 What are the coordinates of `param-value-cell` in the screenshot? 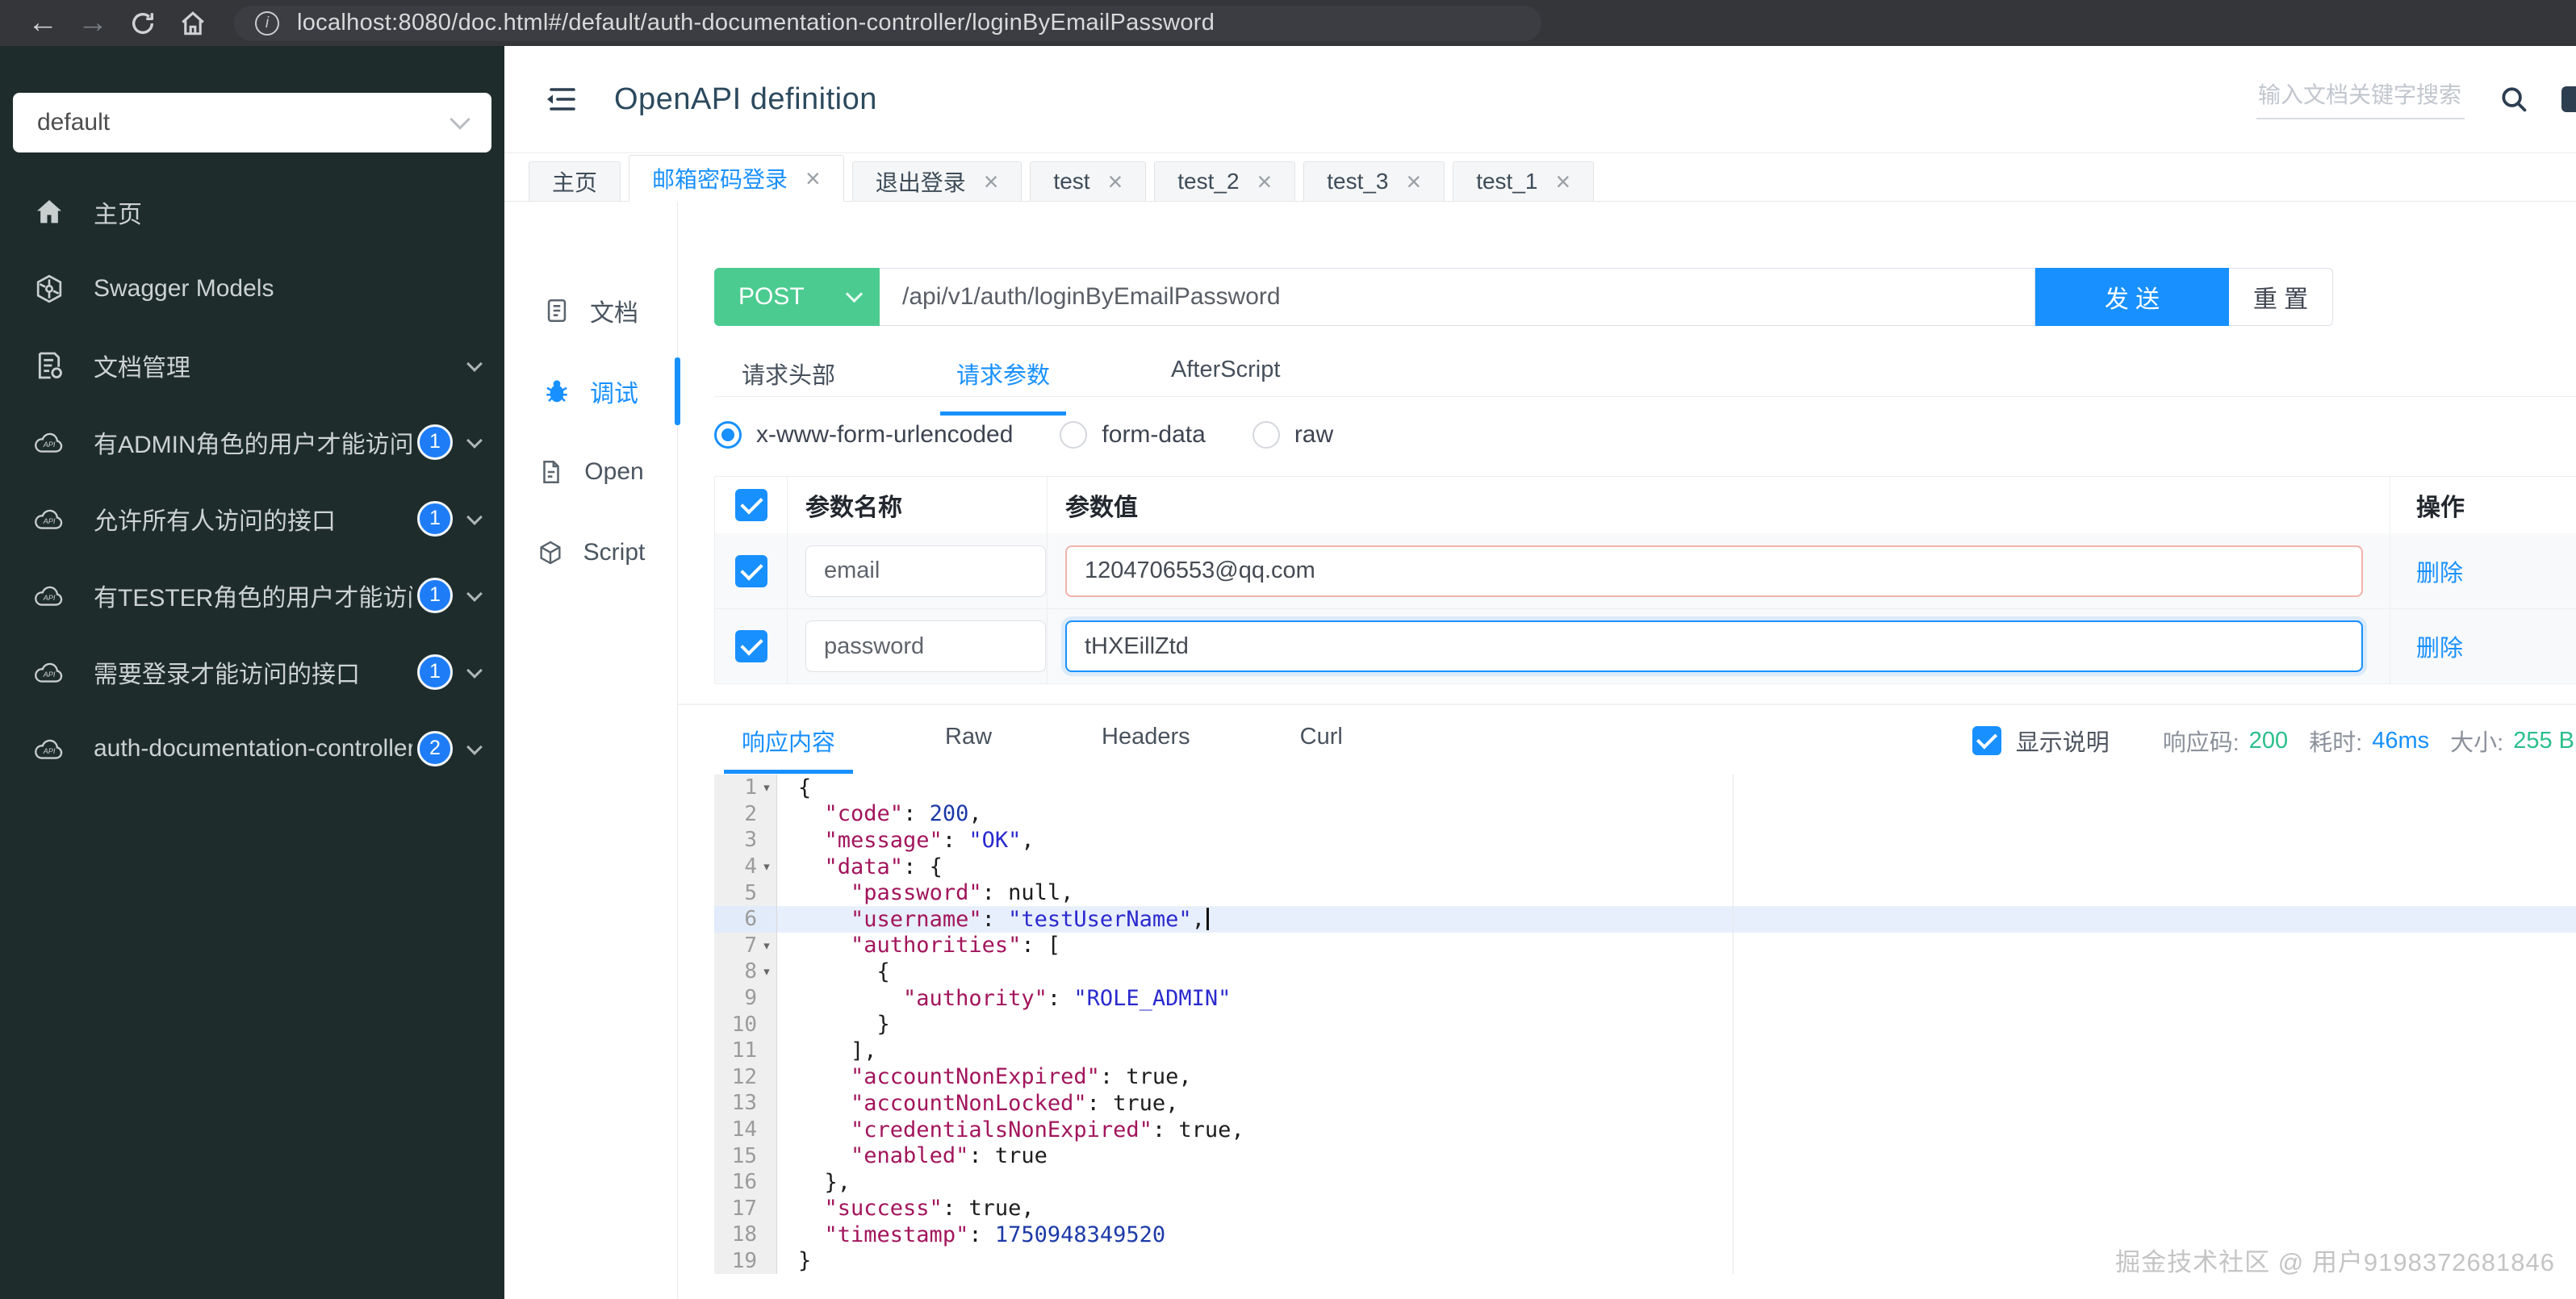 It's located at (1719, 570).